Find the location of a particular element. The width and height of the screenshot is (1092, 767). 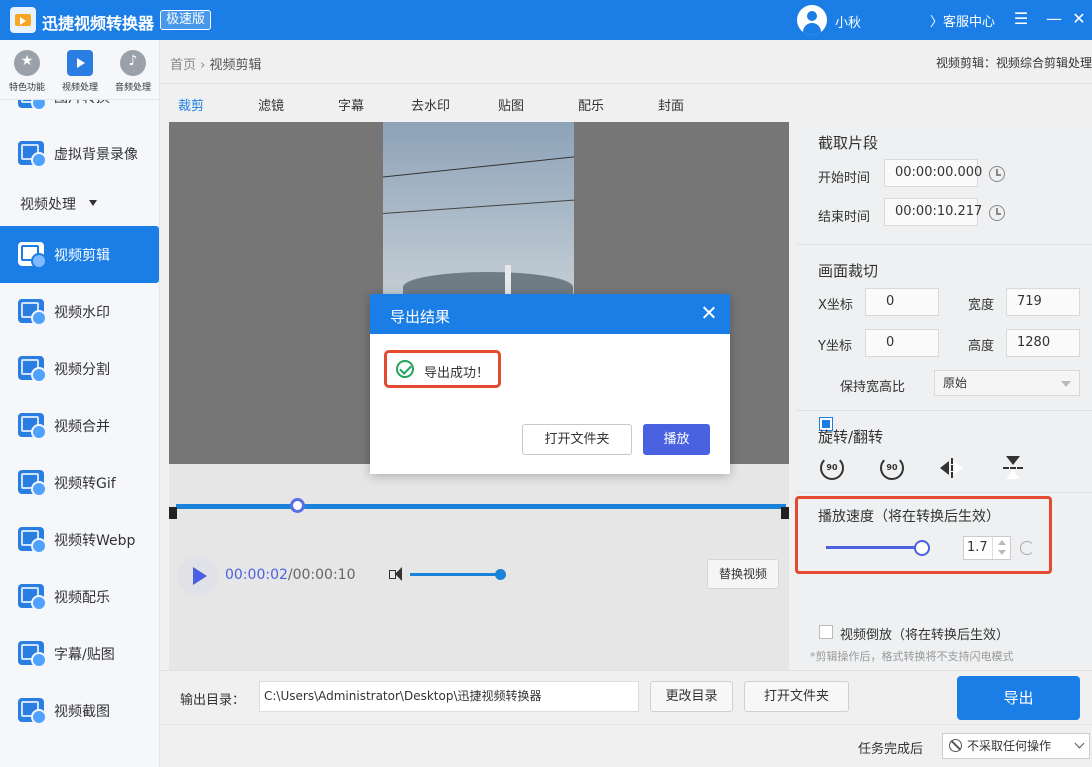

video-watermark-icon is located at coordinates (32, 312).